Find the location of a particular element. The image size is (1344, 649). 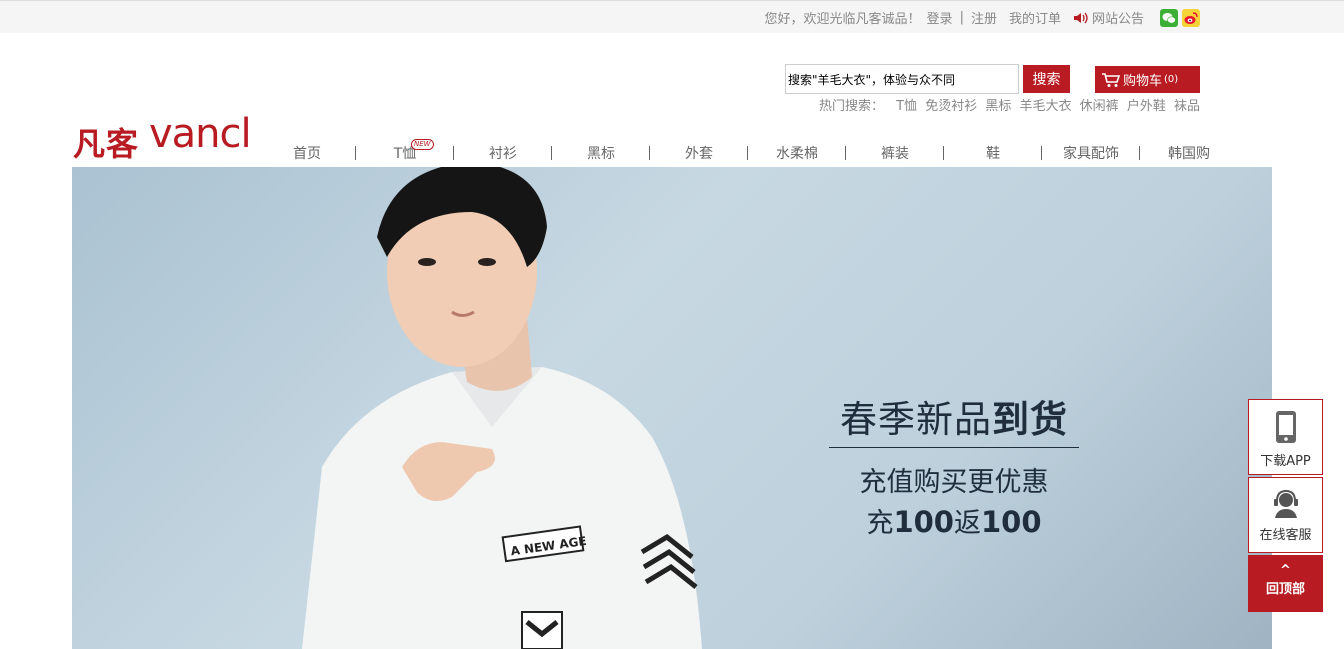

nav-label: 外套 is located at coordinates (699, 154).